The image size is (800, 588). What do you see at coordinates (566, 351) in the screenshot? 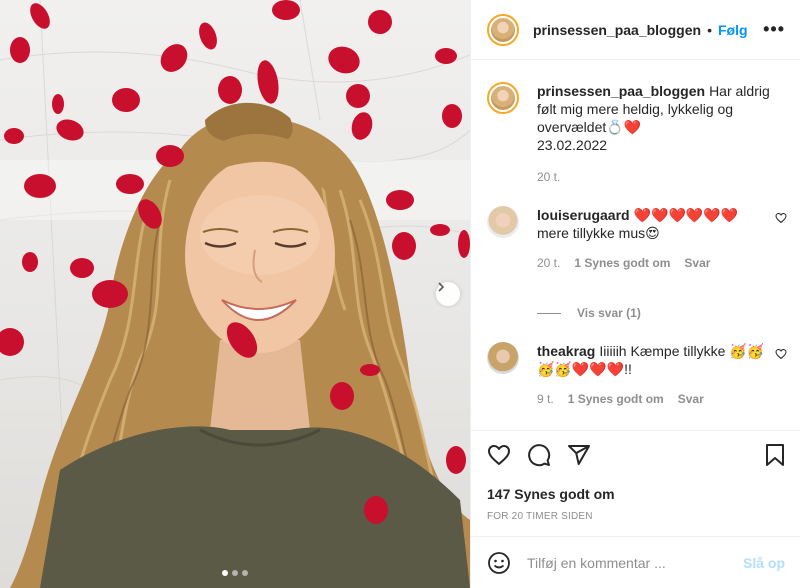
I see `comment-username: theakrag` at bounding box center [566, 351].